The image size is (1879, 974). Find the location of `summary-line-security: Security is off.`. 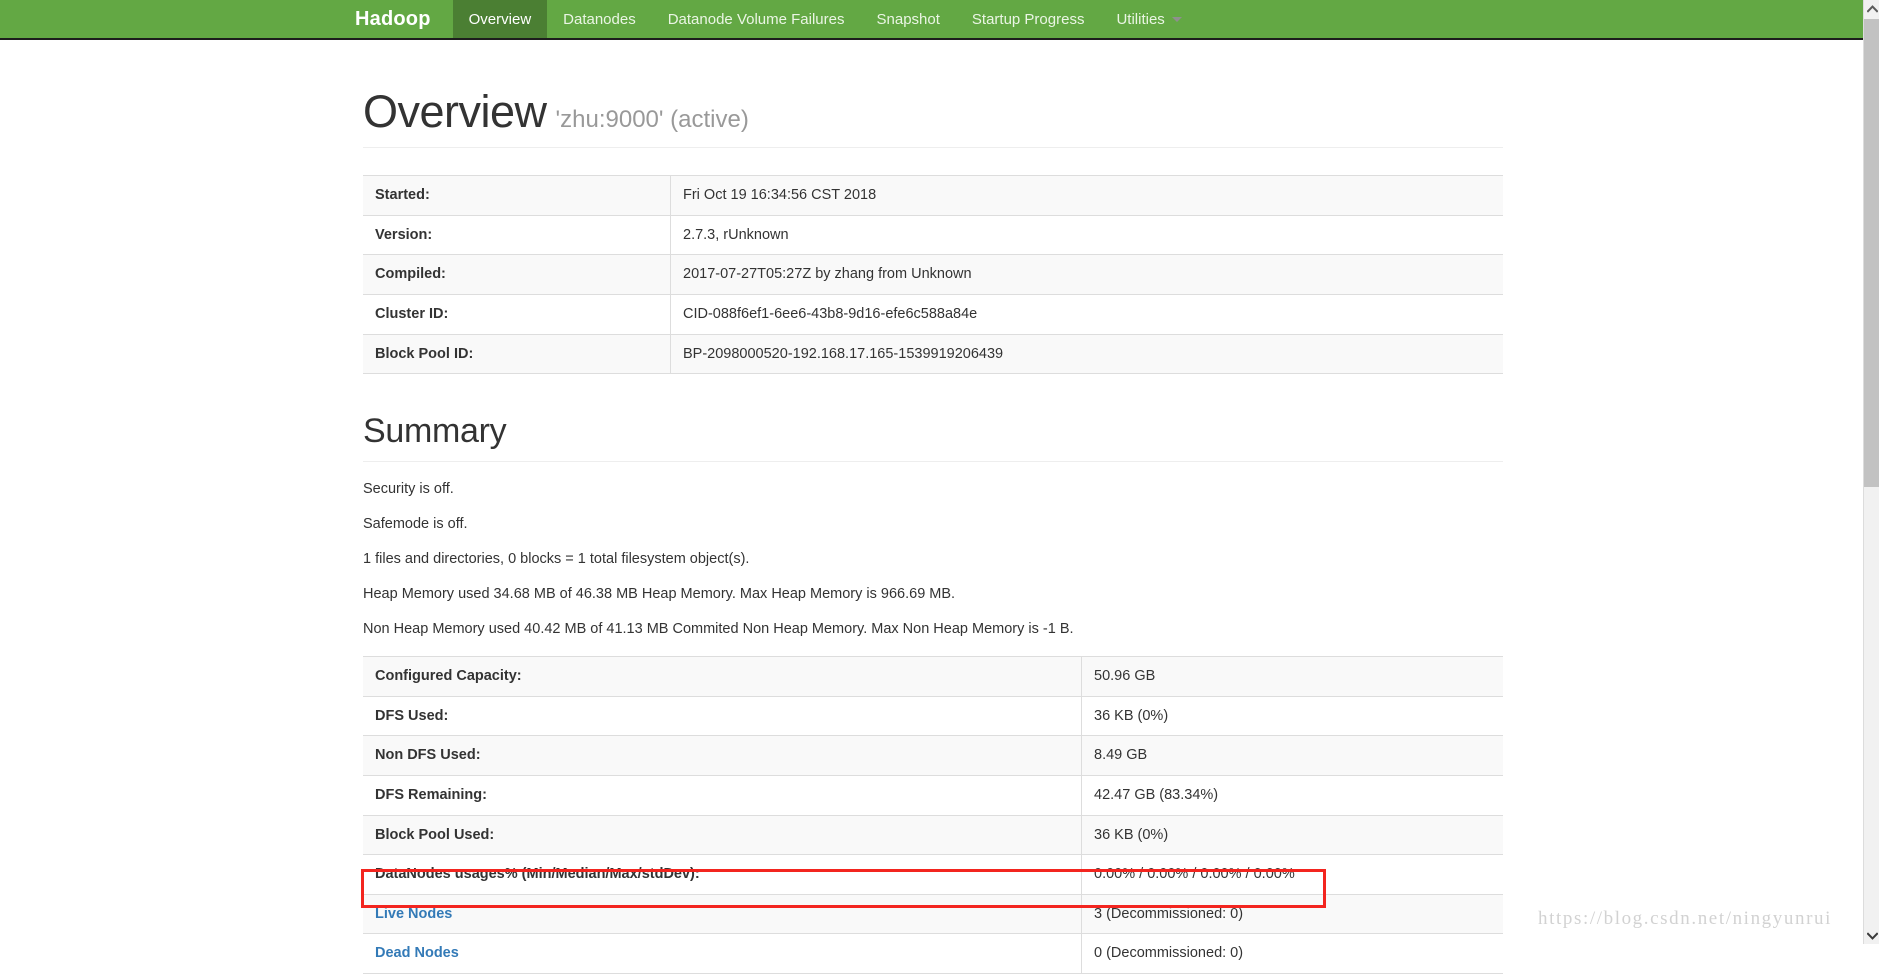

summary-line-security: Security is off. is located at coordinates (408, 489).